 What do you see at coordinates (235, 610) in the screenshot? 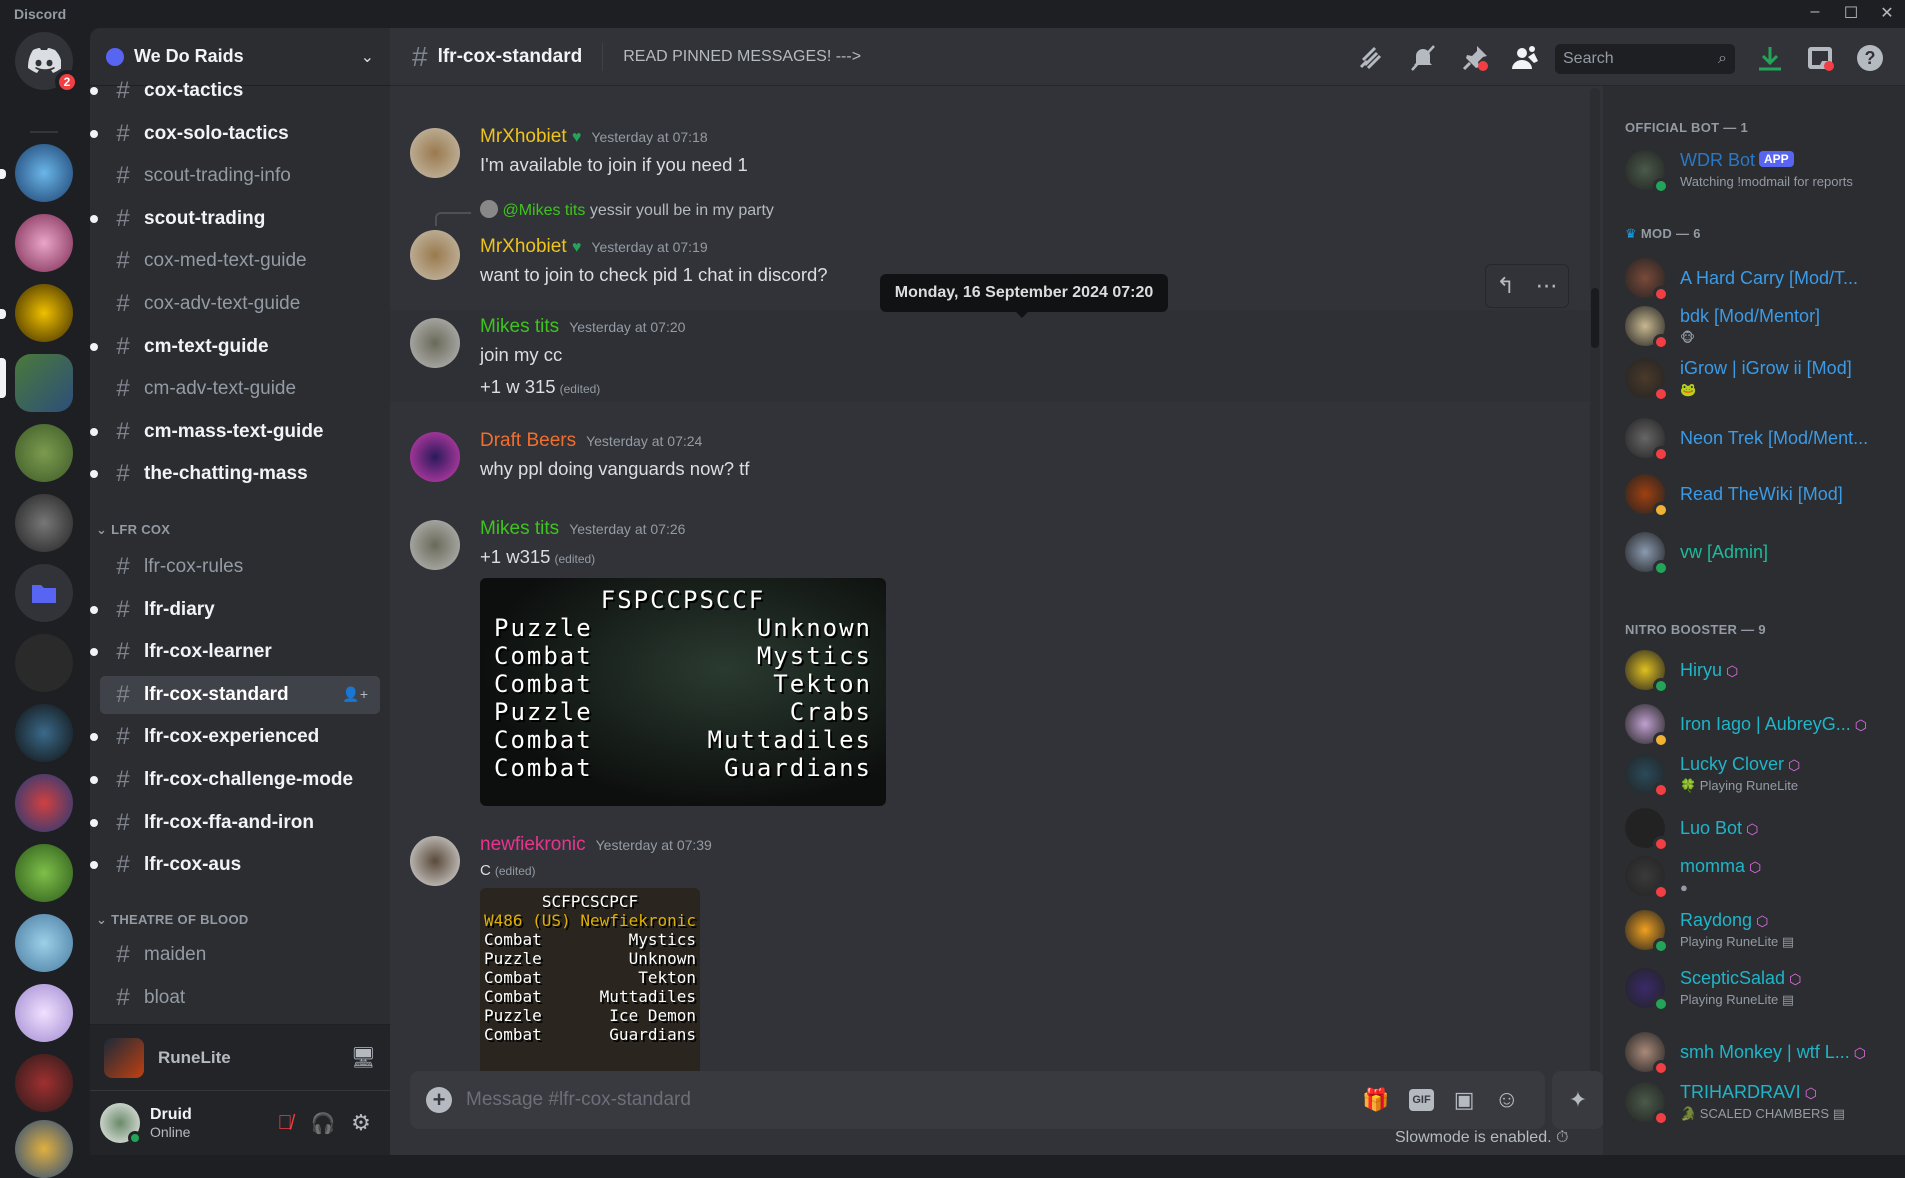
I see `channel-lfr-diary: # lfr-diary` at bounding box center [235, 610].